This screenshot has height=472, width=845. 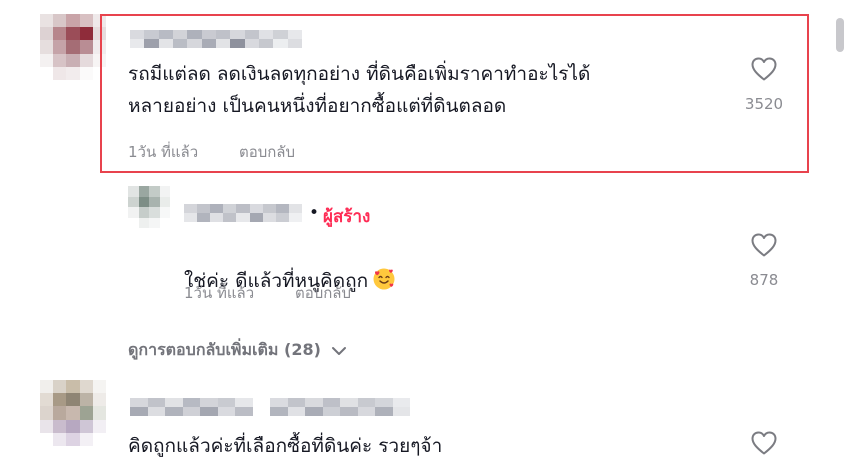 What do you see at coordinates (224, 349) in the screenshot?
I see `view-more-replies-label: ดูการตอบกลับเพิ่มเติม (28)` at bounding box center [224, 349].